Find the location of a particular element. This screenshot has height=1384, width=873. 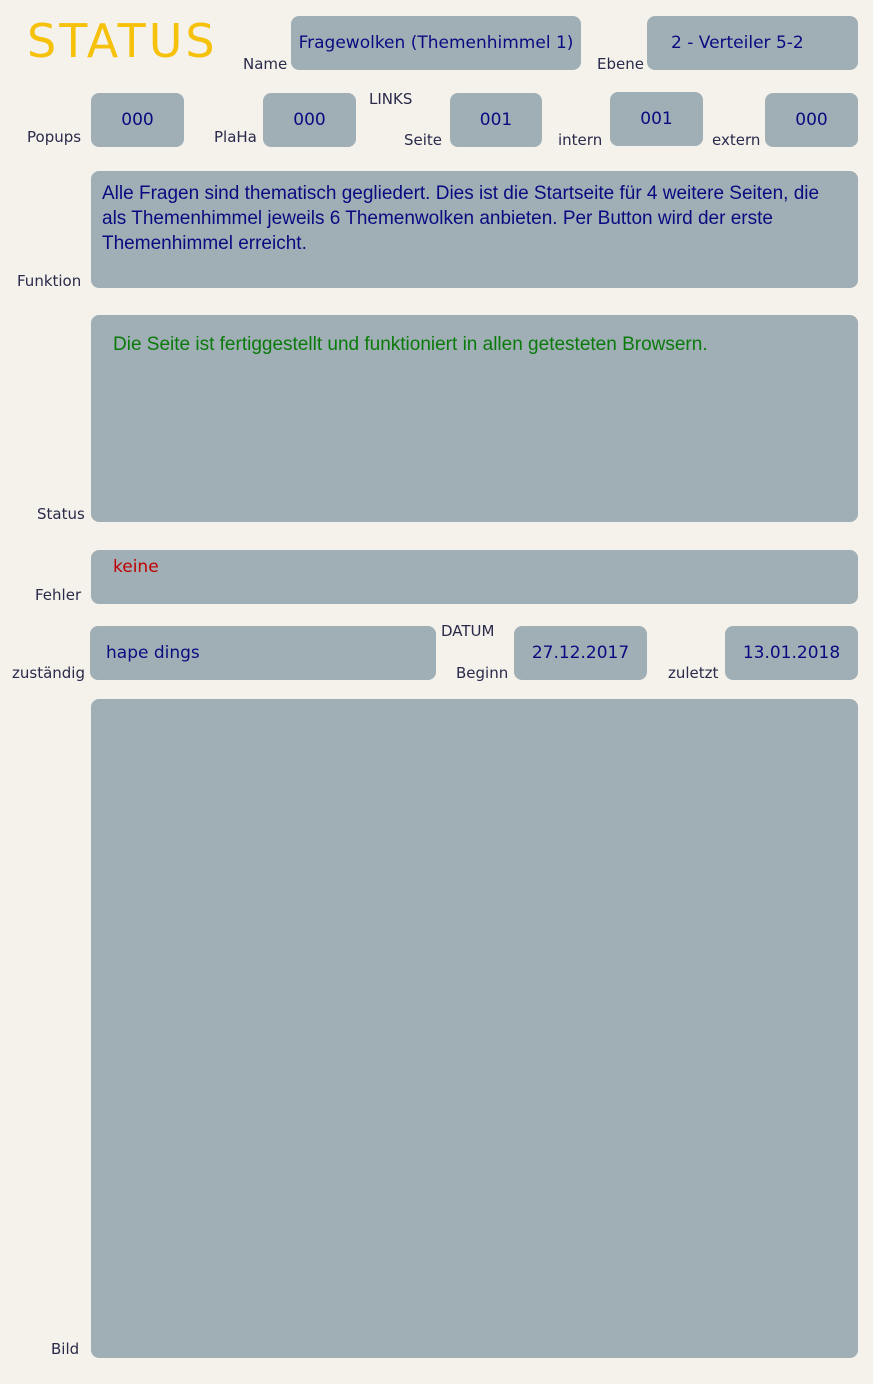

zuletzt-field: 13.01.2018 is located at coordinates (791, 653).